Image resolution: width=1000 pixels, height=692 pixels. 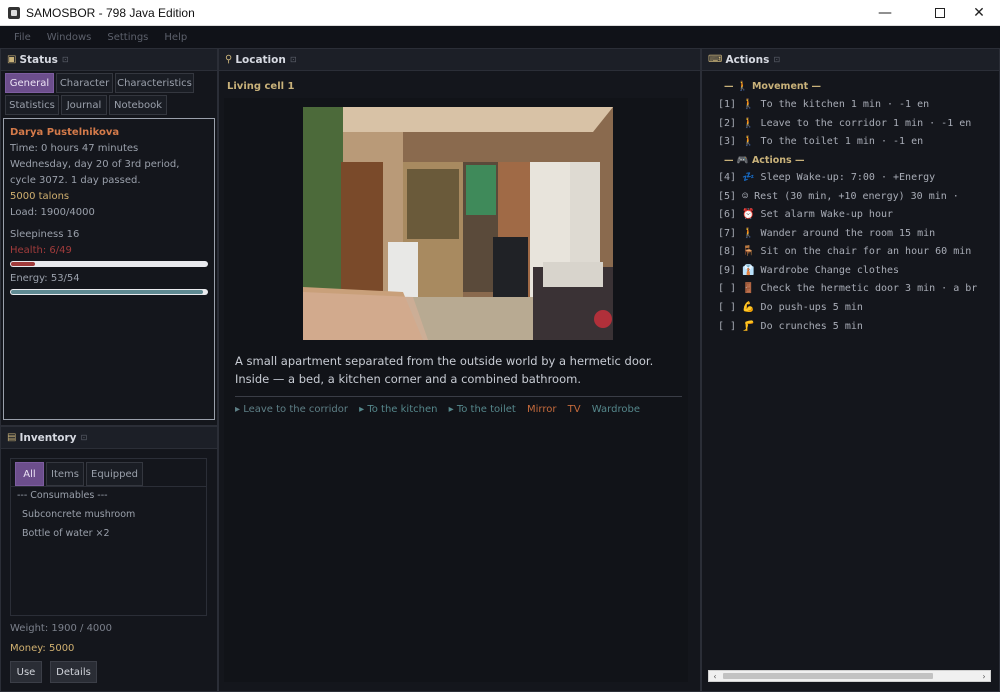 I want to click on actions-horizontal-scrollbar: ‹ ›, so click(x=849, y=676).